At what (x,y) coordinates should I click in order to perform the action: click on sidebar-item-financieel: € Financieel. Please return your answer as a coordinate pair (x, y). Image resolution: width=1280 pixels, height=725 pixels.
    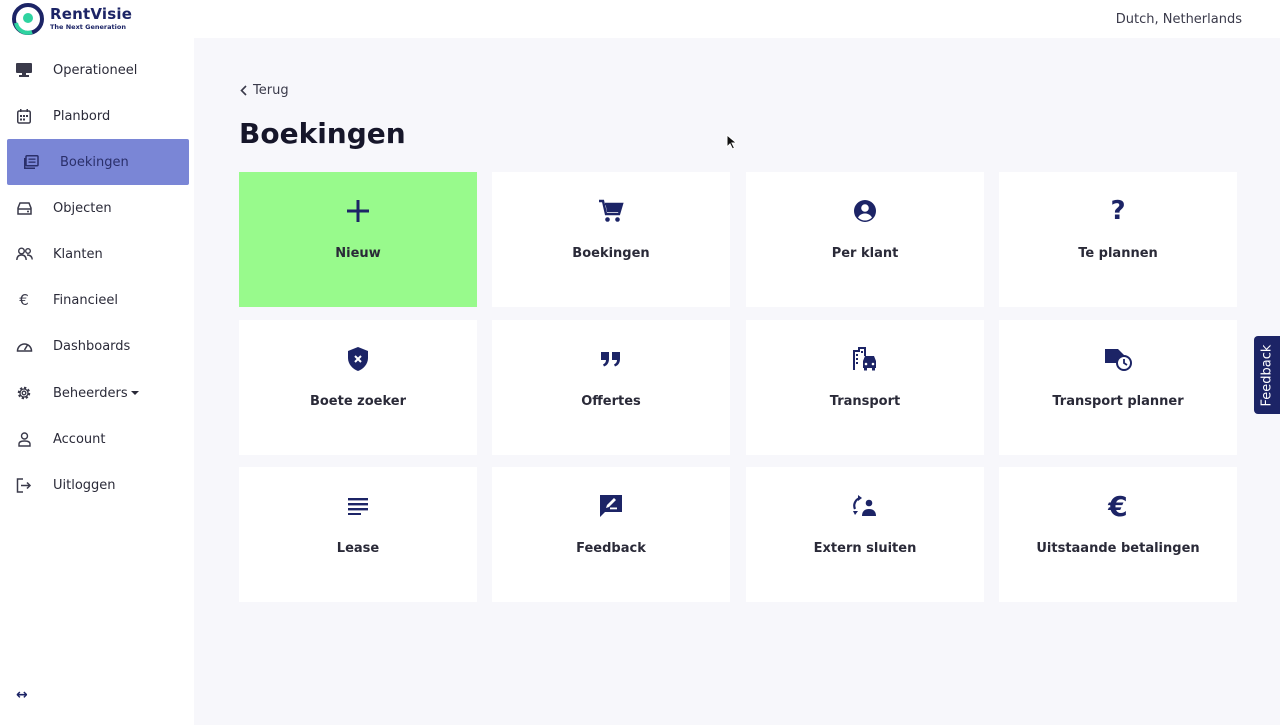
    Looking at the image, I should click on (97, 300).